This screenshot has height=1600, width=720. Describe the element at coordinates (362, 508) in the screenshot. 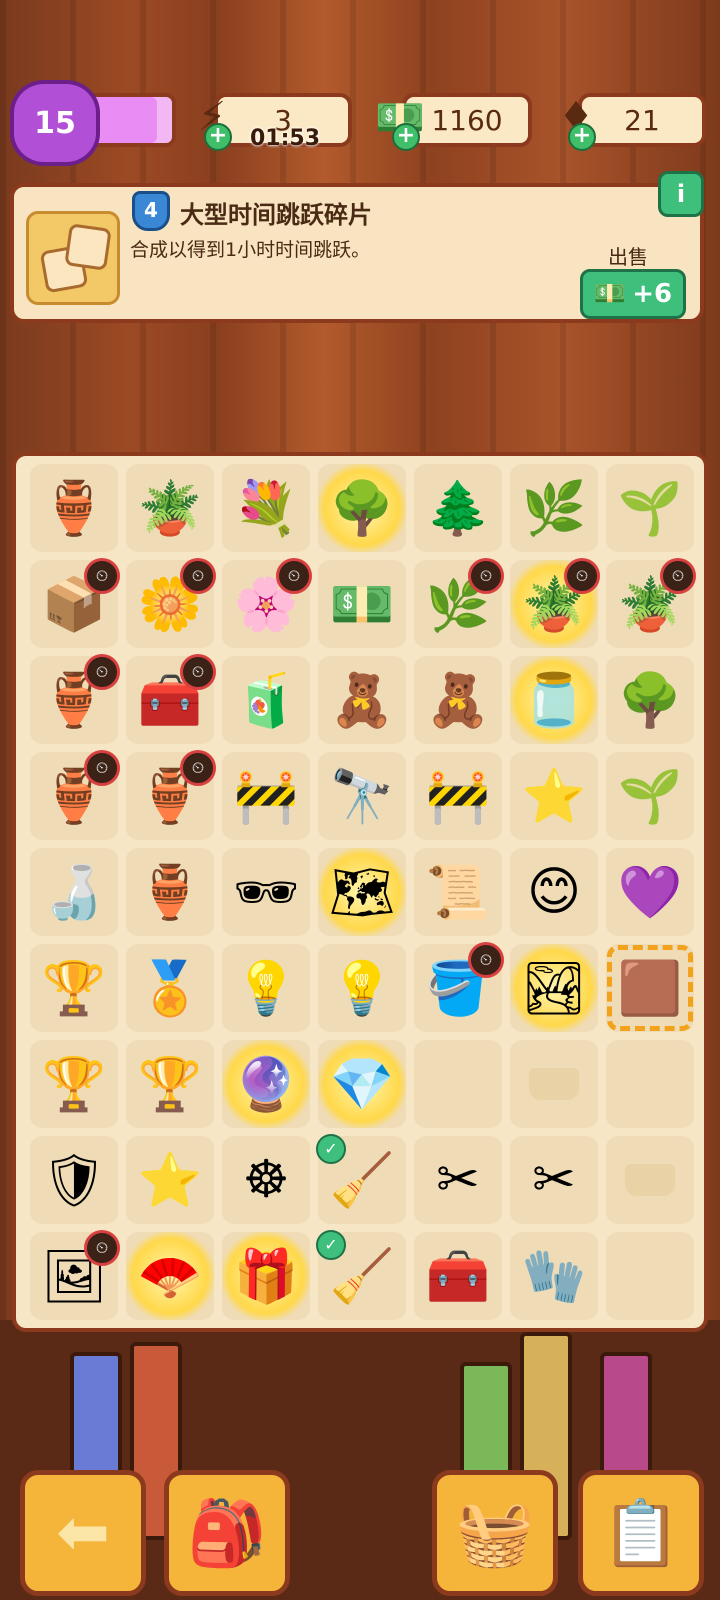

I see `board-cell-glowing-tree-orb: 🌳` at that location.